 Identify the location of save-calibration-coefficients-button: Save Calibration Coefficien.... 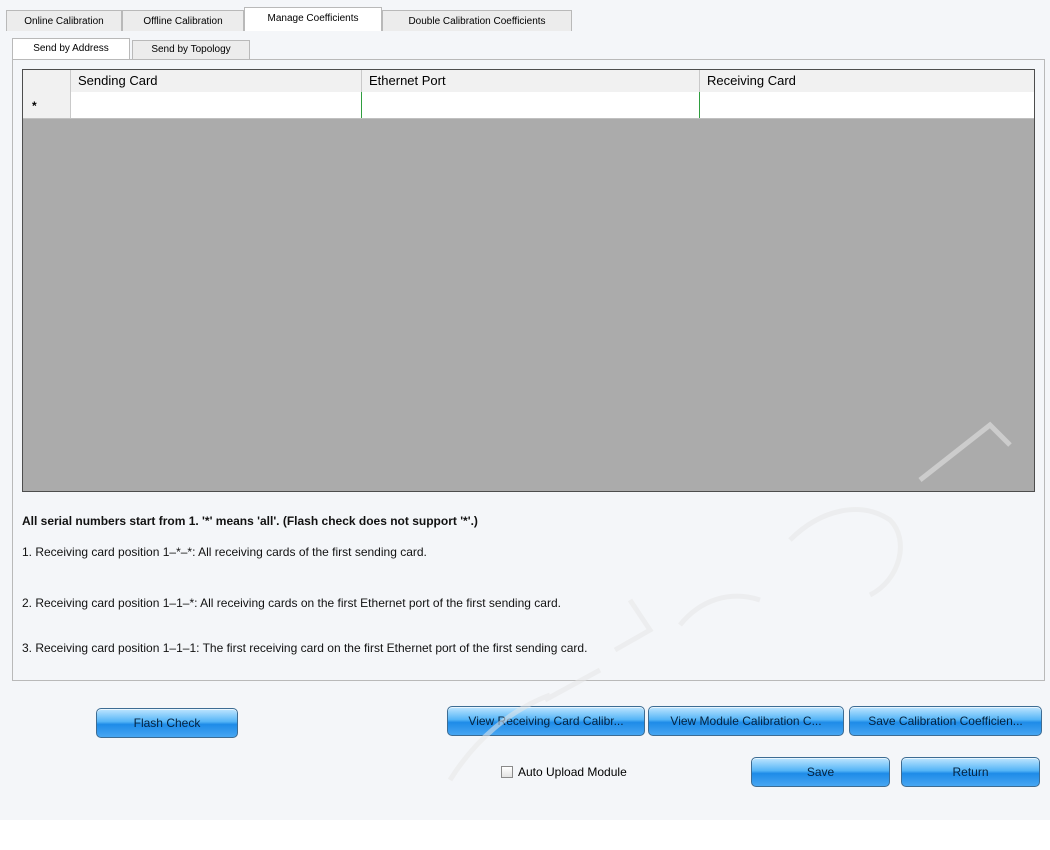
(945, 721).